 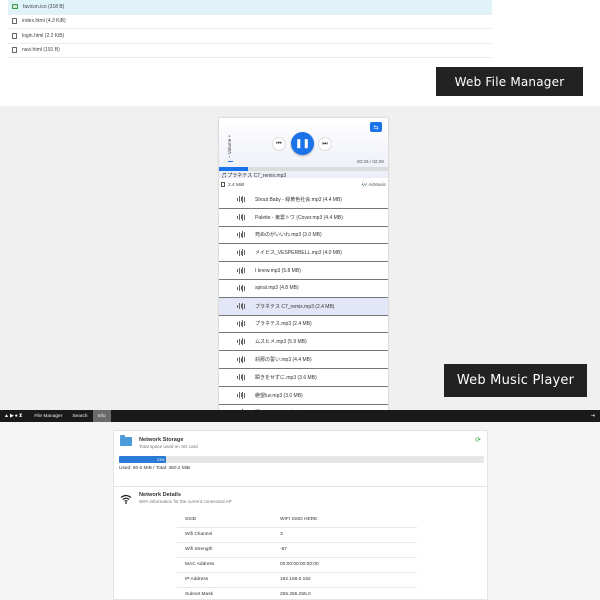 I want to click on nav-search: Search, so click(x=79, y=416).